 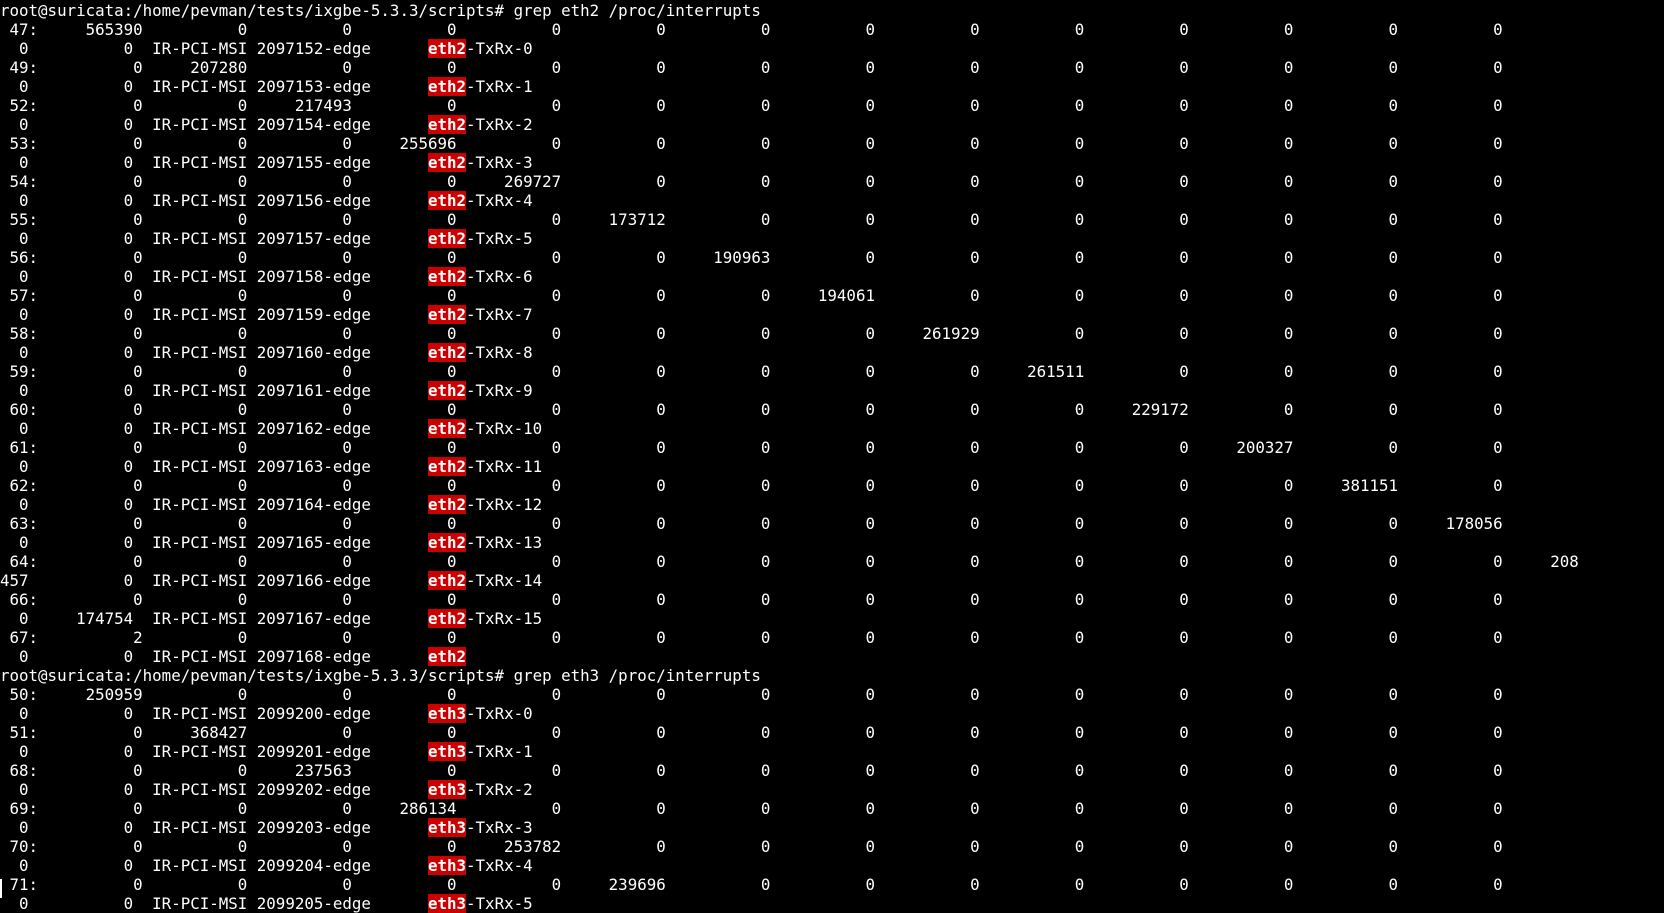 I want to click on interrupt-output-line: 52: 0 0 217493 0 0 0 0 0 0 0 0 0 0 0, so click(x=832, y=105).